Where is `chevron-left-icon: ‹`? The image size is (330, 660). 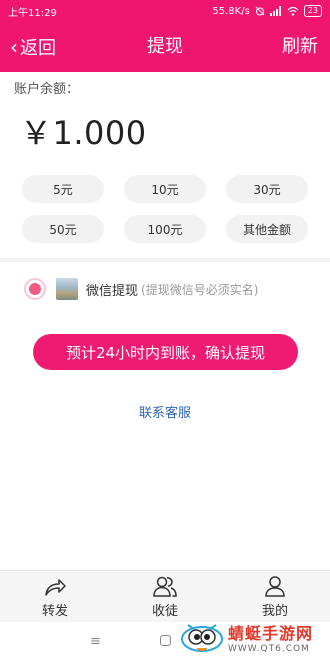 chevron-left-icon: ‹ is located at coordinates (14, 47).